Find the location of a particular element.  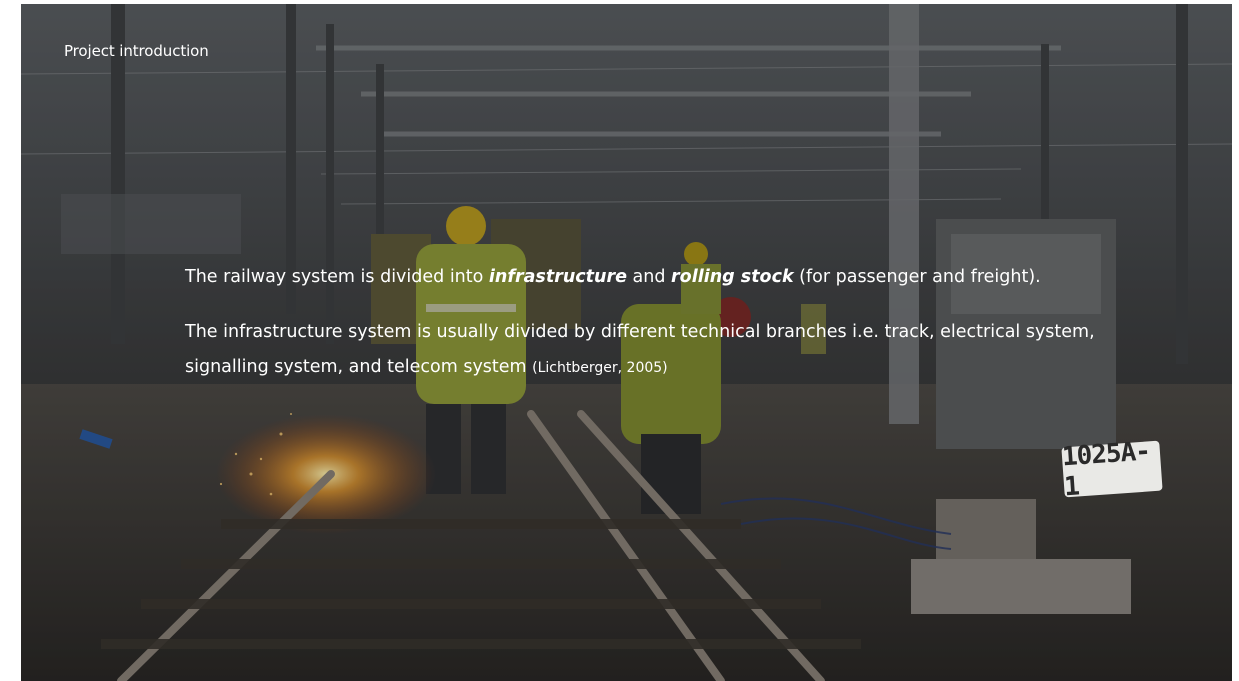

p1-text-b: and is located at coordinates (649, 277).